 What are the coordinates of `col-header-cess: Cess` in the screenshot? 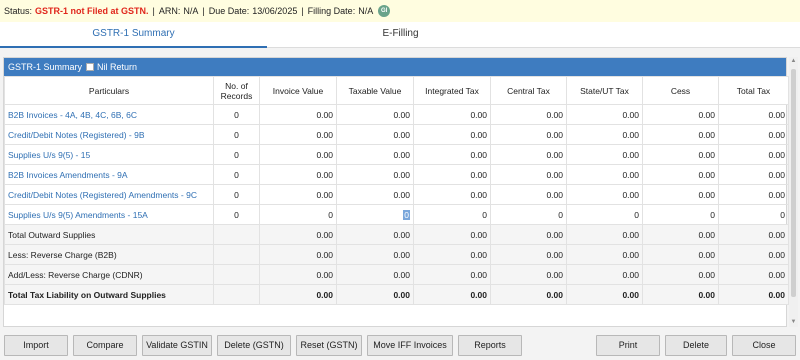 It's located at (680, 90).